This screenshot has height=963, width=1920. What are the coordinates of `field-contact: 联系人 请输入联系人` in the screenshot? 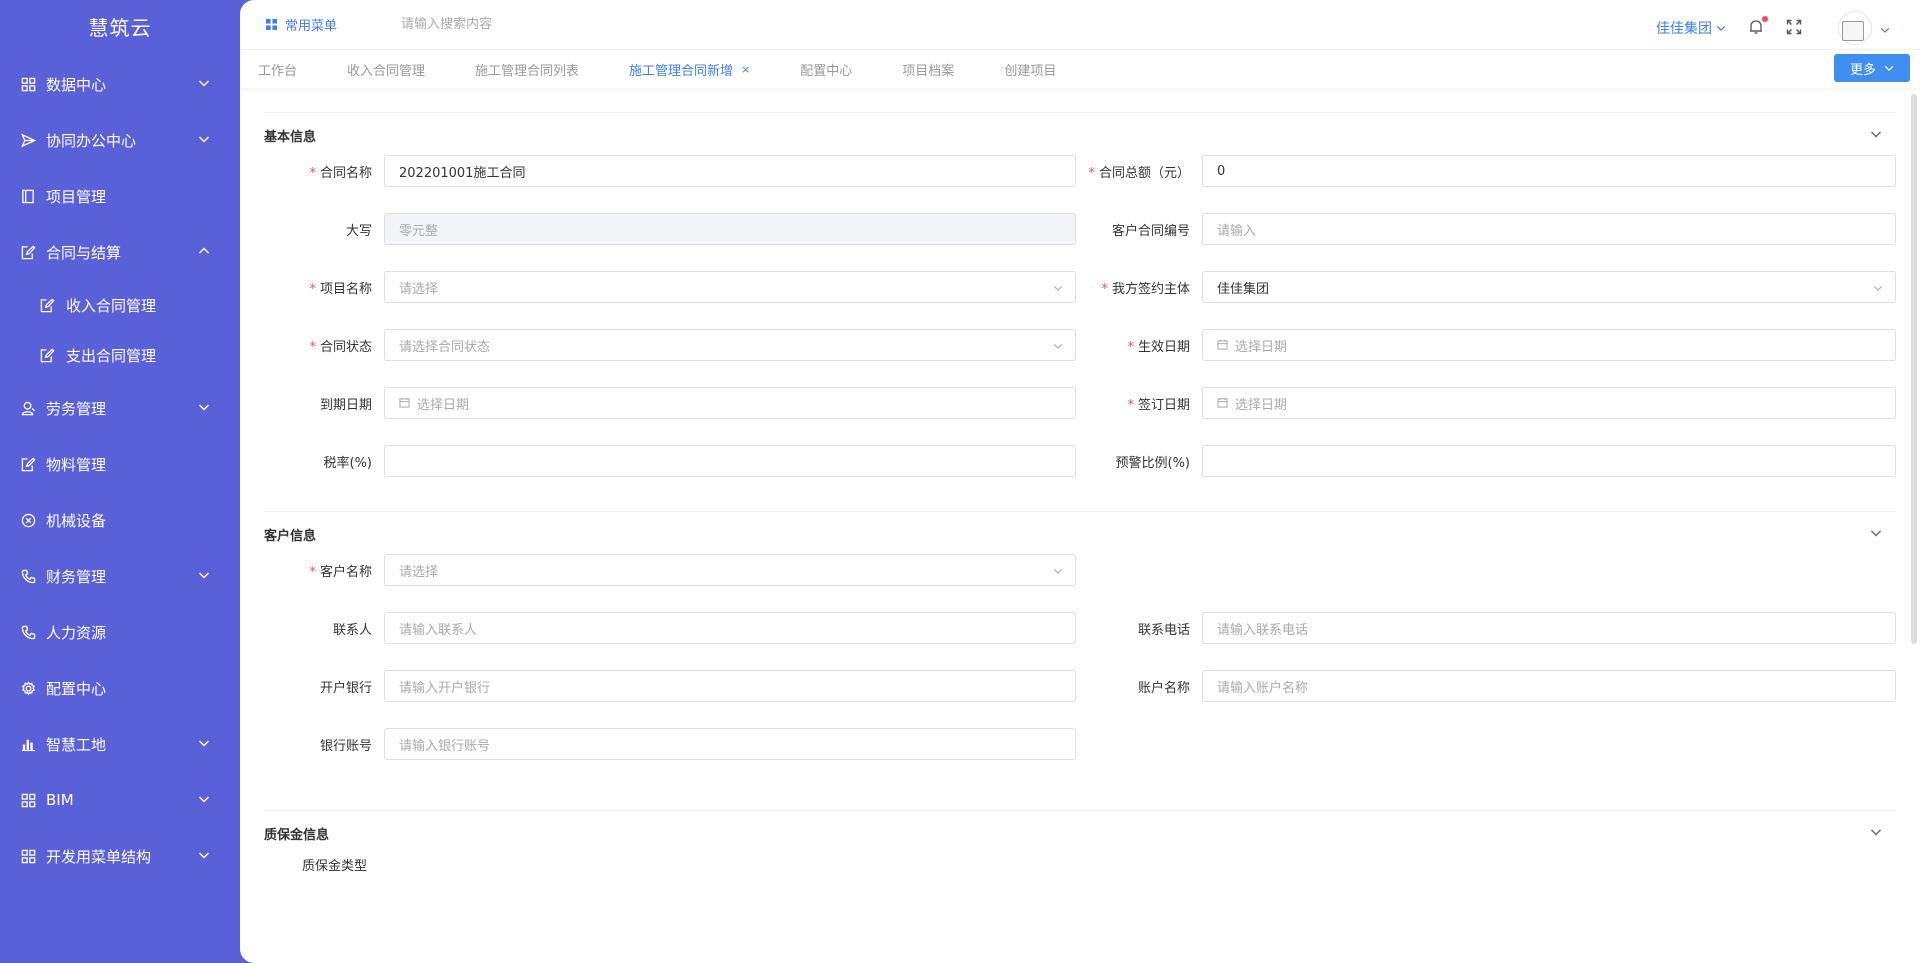 It's located at (673, 628).